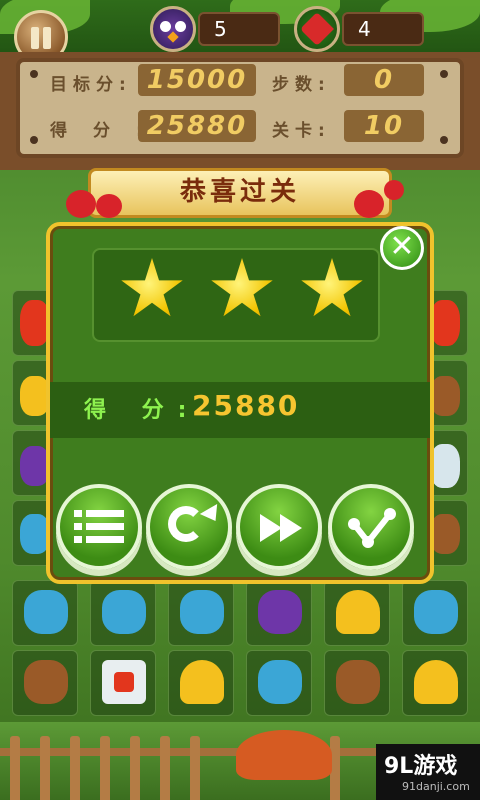 The image size is (480, 800). Describe the element at coordinates (197, 80) in the screenshot. I see `target-score-value: 15000` at that location.